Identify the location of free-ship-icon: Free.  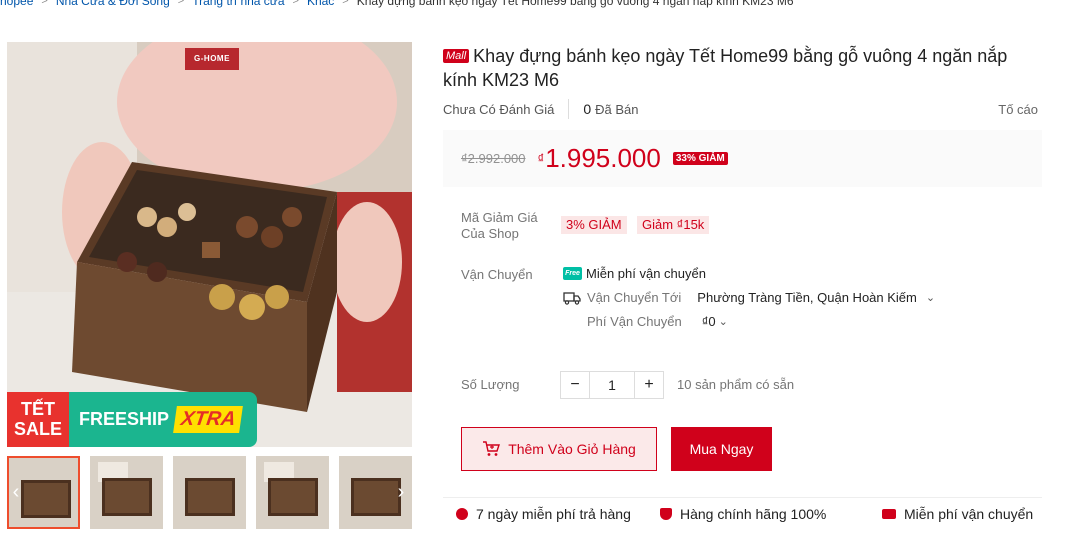
(572, 273).